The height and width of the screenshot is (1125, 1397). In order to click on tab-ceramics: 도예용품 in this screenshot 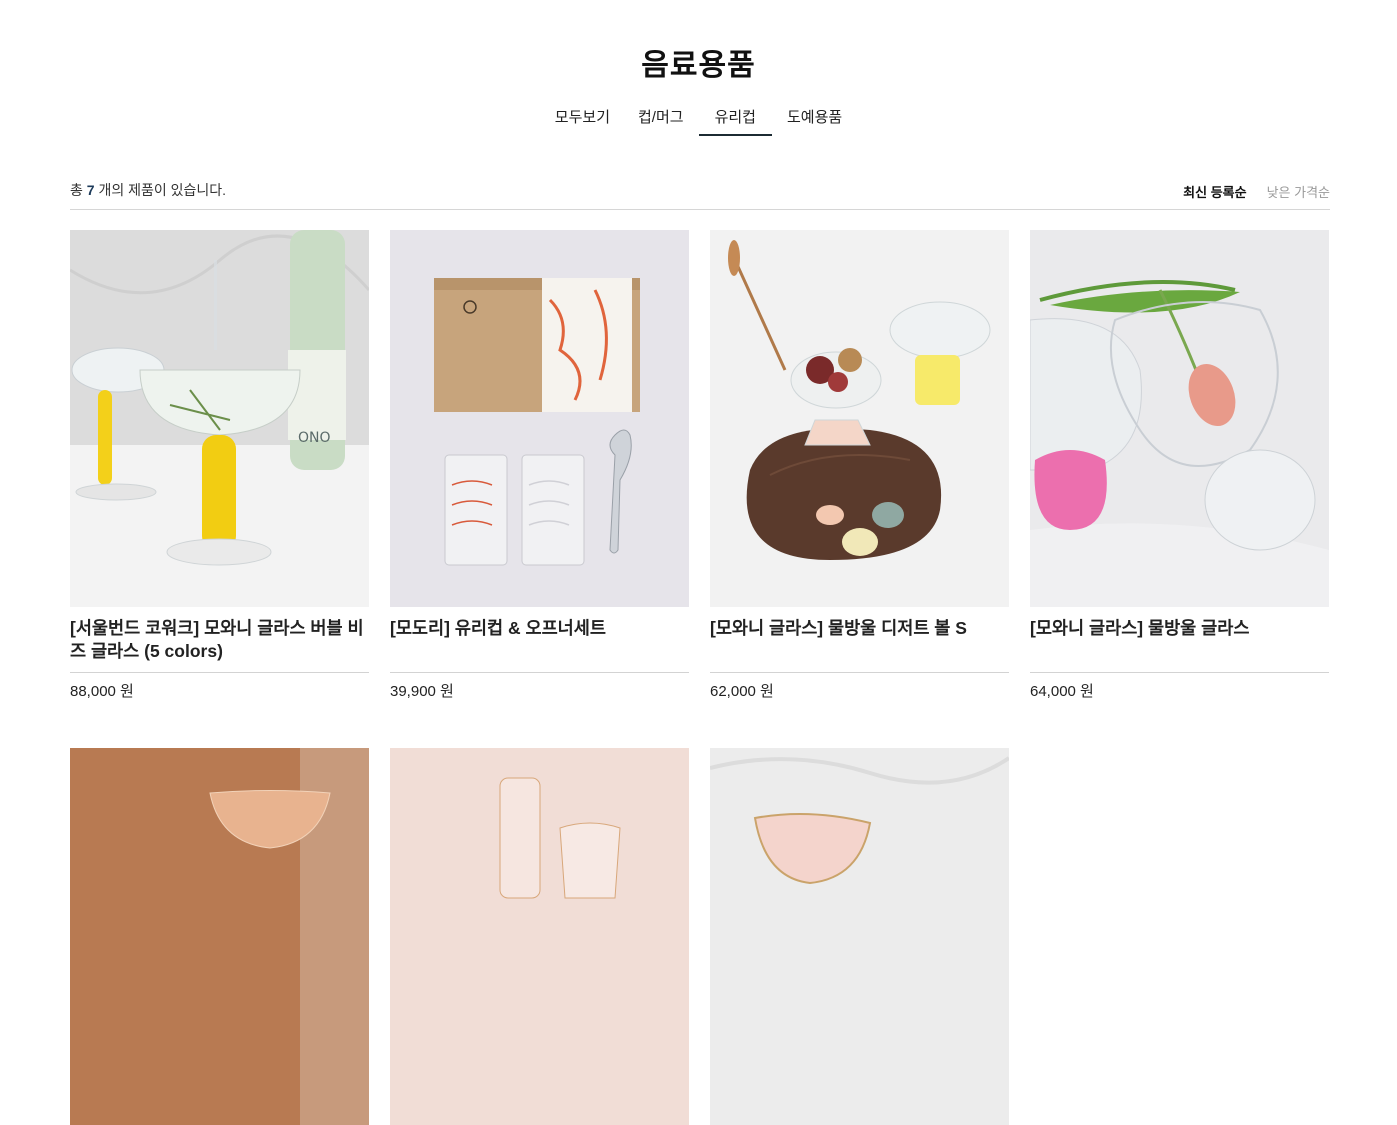, I will do `click(814, 120)`.